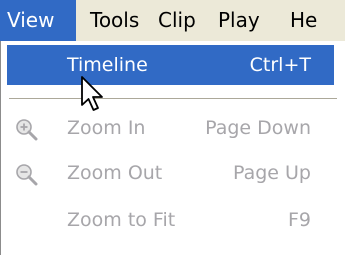 The width and height of the screenshot is (345, 255). What do you see at coordinates (170, 173) in the screenshot?
I see `menu-item-zoom-out: Zoom Out Page Up` at bounding box center [170, 173].